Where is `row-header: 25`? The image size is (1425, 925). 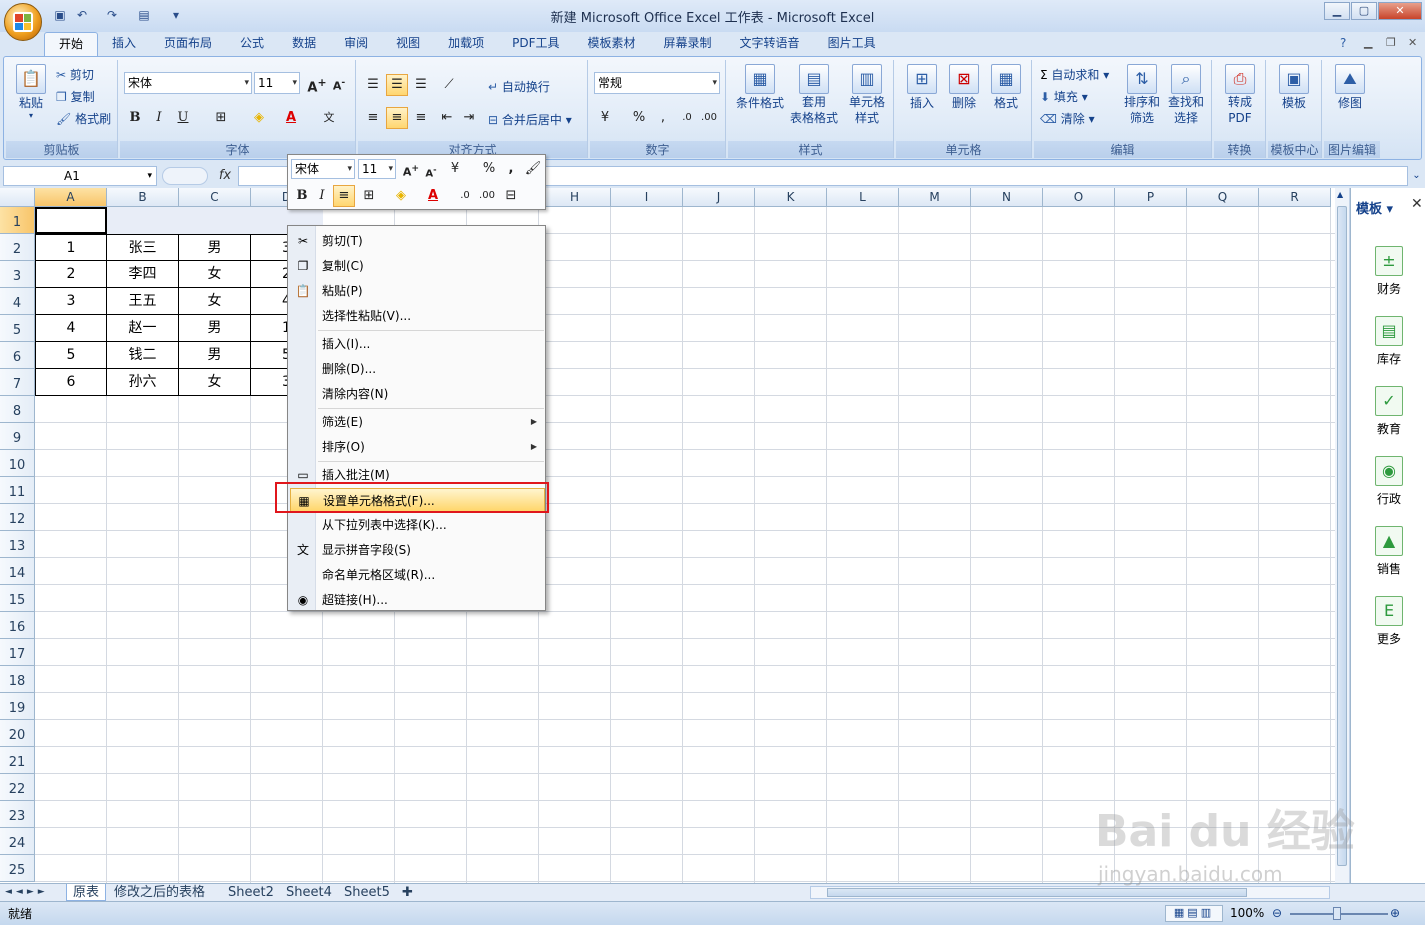
row-header: 25 is located at coordinates (17, 868).